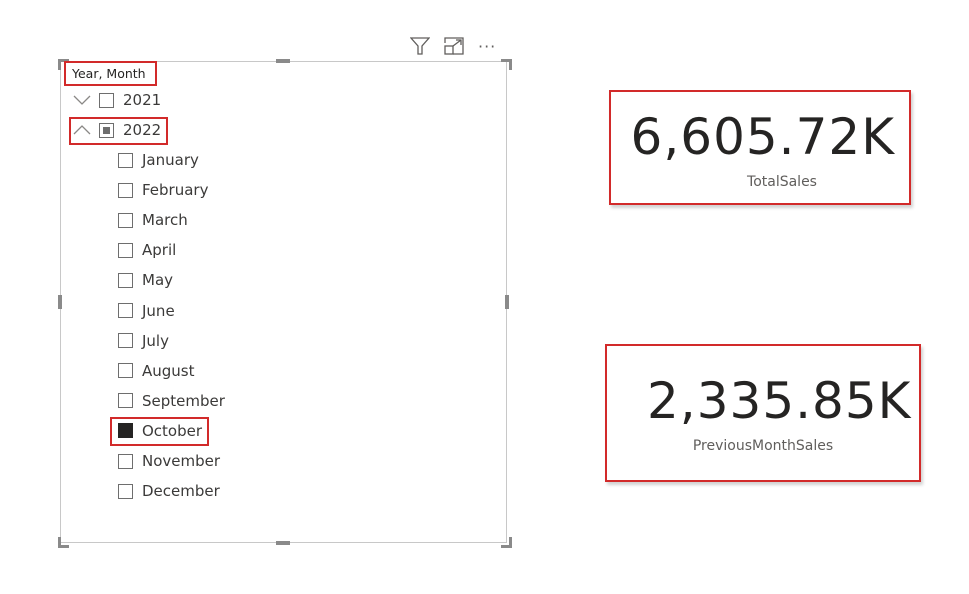  I want to click on filter-icon, so click(420, 46).